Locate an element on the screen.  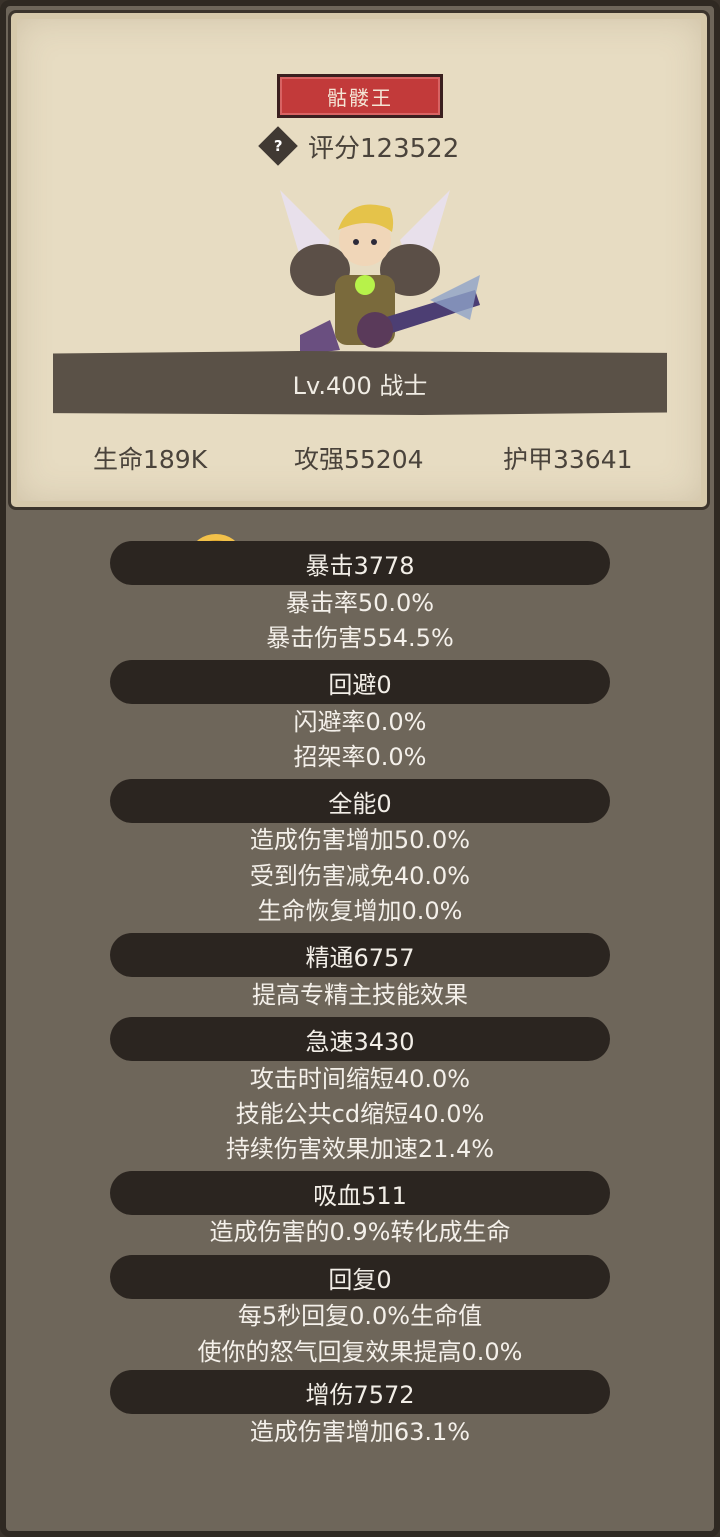
attack-time-reduction: 攻击时间缩短40.0% is located at coordinates (360, 1079).